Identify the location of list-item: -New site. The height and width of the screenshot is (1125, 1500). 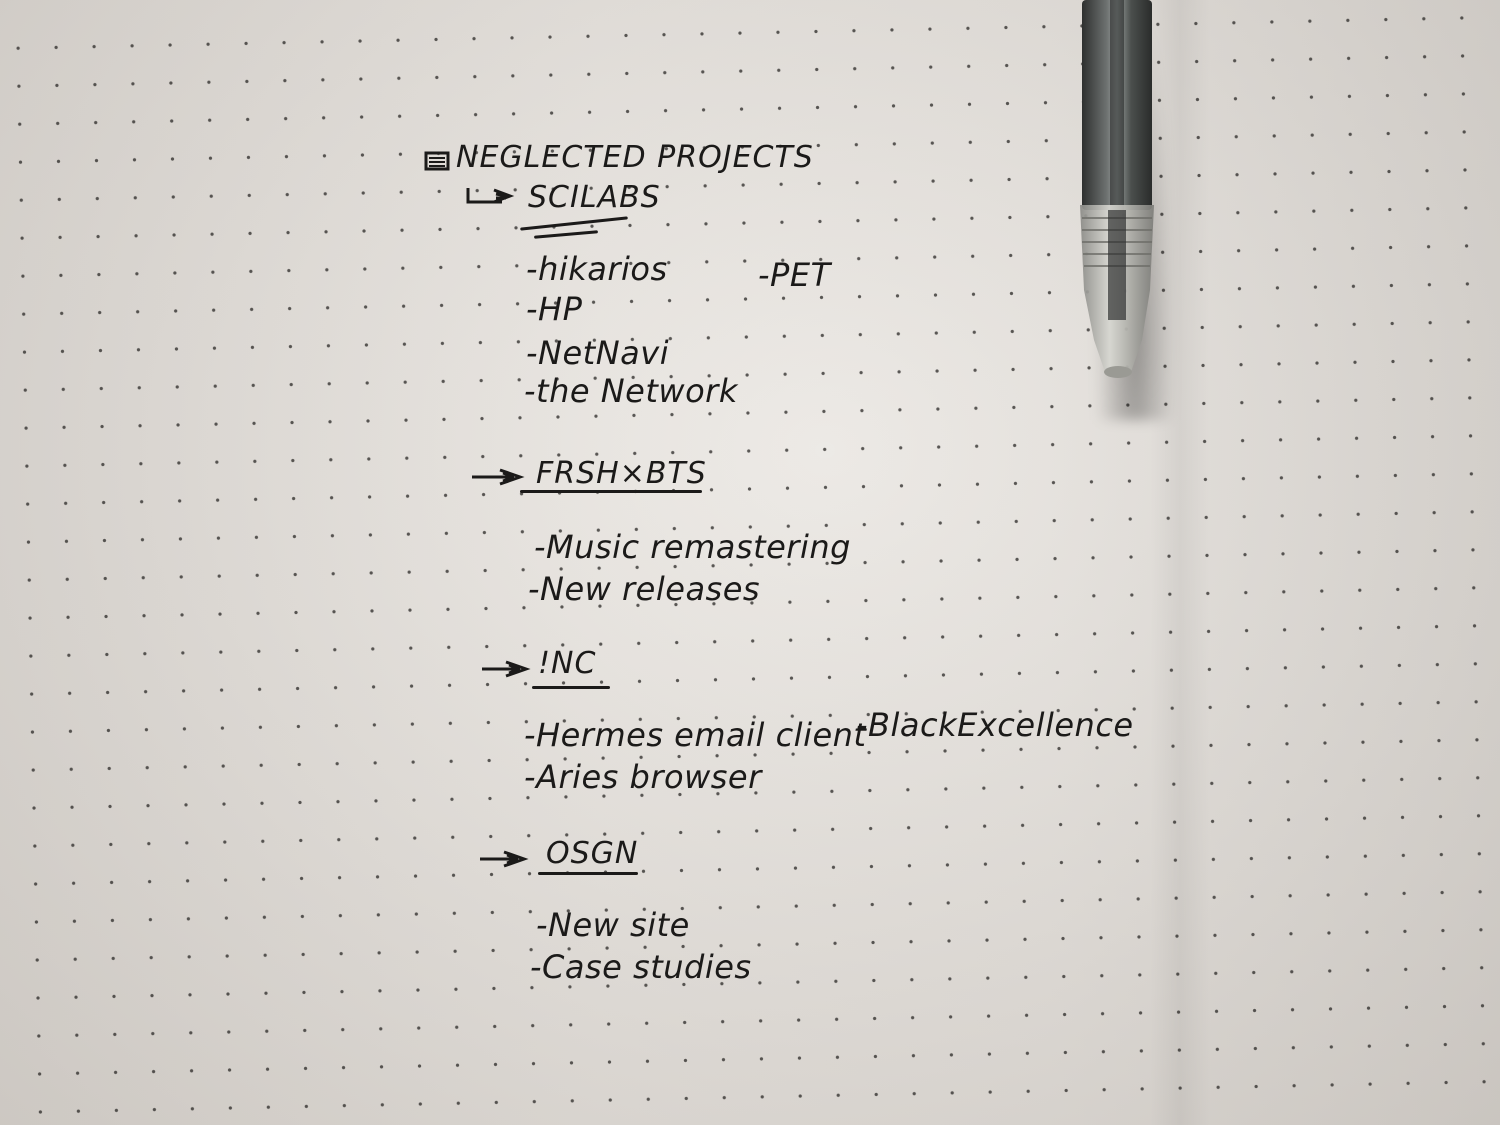
(613, 925).